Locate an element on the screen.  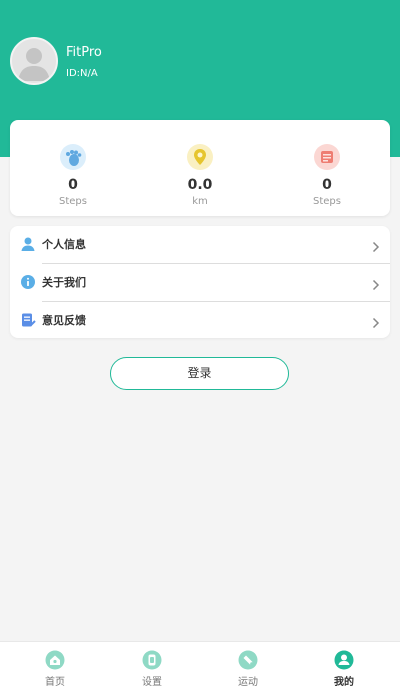
bottom-tab-bar: 首页 设置 运动 我的 is located at coordinates (200, 667).